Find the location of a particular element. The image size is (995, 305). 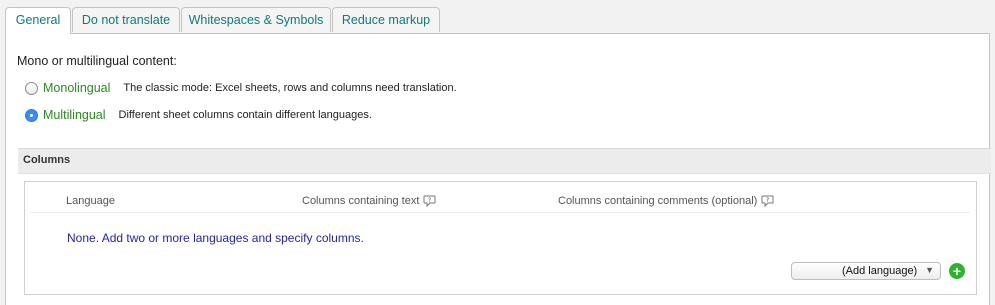

tab-do-not-translate: Do not translate is located at coordinates (126, 19).